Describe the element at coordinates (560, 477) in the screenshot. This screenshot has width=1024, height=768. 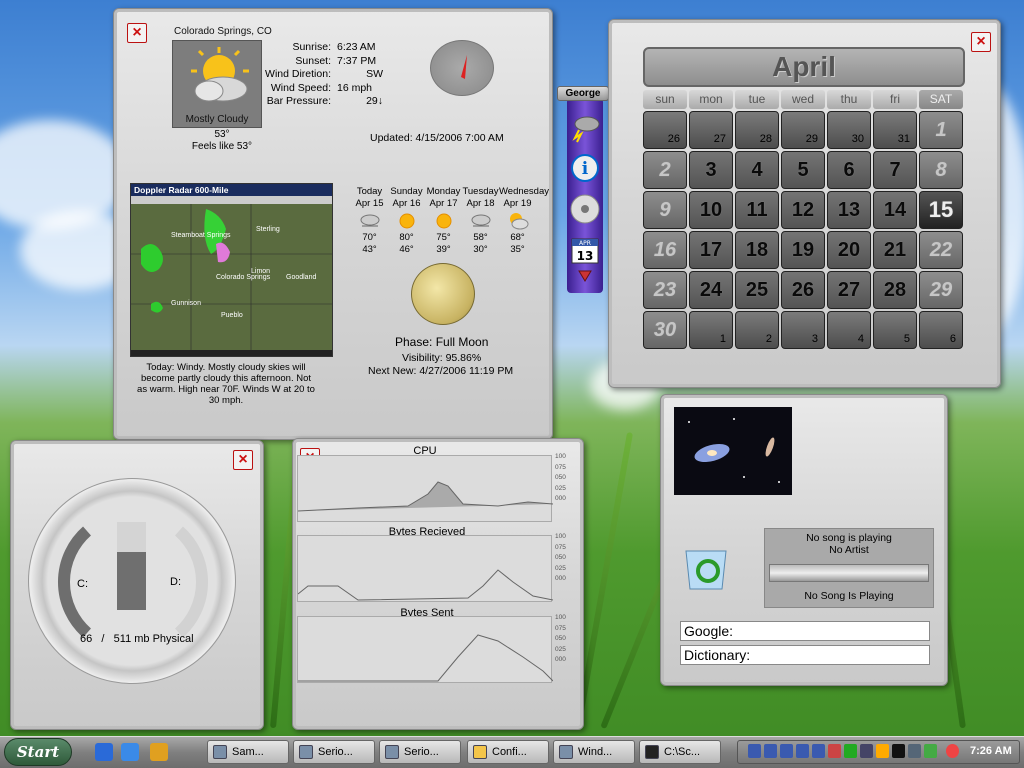
I see `tick-label: 050` at that location.